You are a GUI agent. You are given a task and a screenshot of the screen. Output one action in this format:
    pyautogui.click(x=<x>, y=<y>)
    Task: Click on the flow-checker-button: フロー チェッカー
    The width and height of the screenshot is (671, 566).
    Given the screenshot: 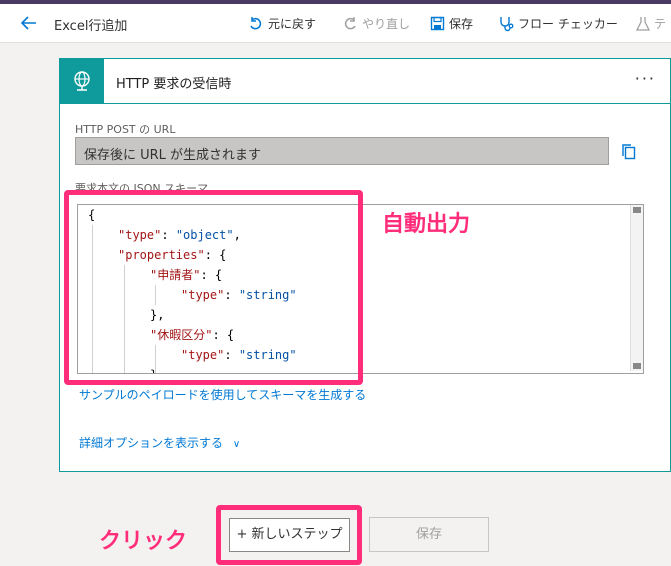 What is the action you would take?
    pyautogui.click(x=558, y=23)
    